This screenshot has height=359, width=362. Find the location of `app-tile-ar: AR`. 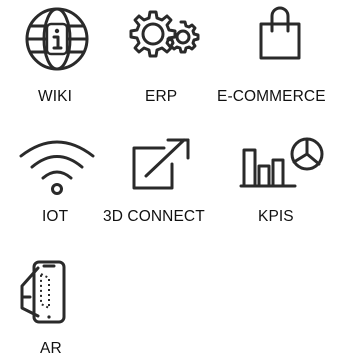

app-tile-ar: AR is located at coordinates (52, 308).